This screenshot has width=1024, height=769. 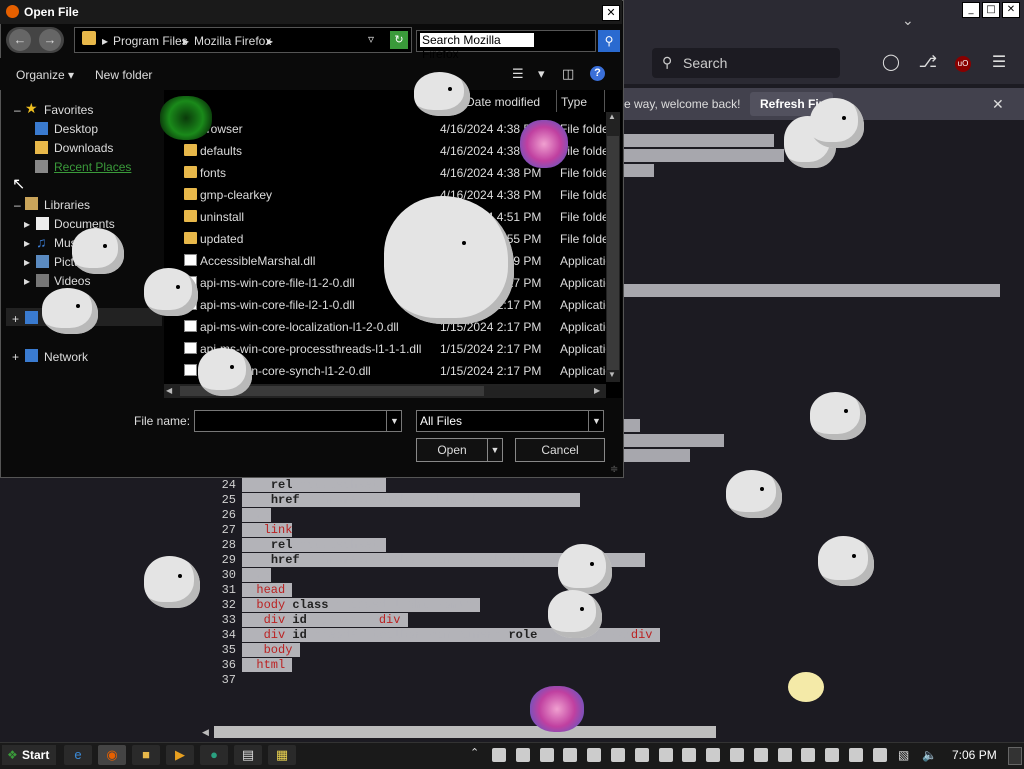 What do you see at coordinates (998, 104) in the screenshot?
I see `notification-close-icon: ✕` at bounding box center [998, 104].